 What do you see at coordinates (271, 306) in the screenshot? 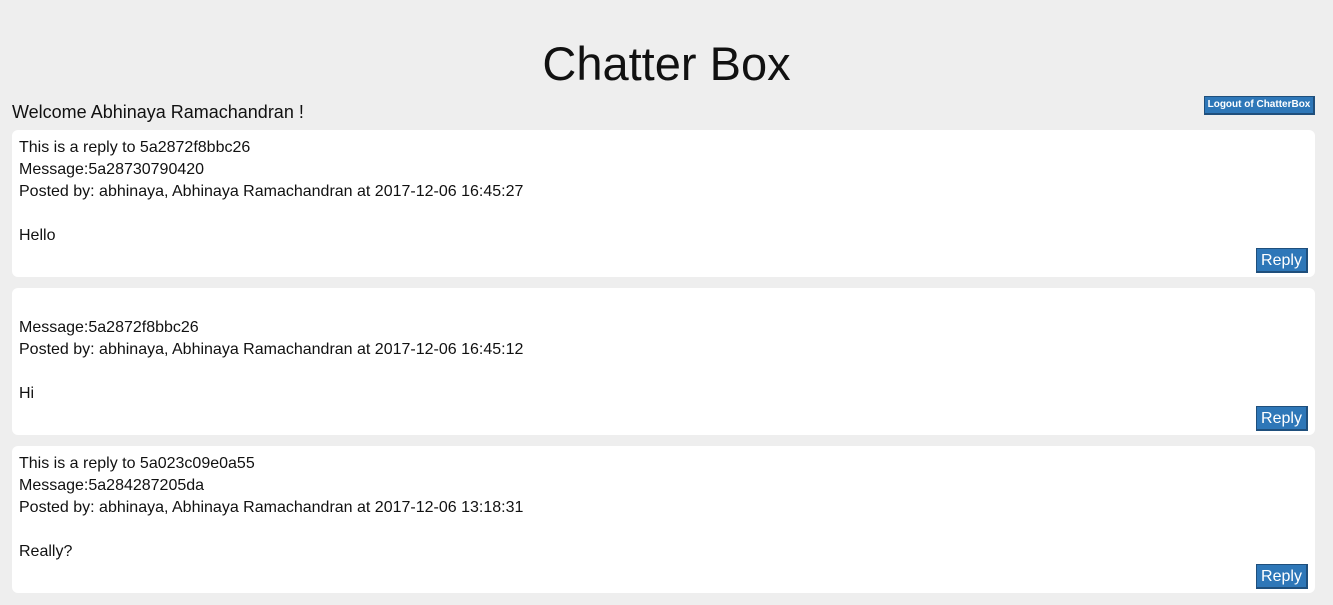
I see `reply-to-text` at bounding box center [271, 306].